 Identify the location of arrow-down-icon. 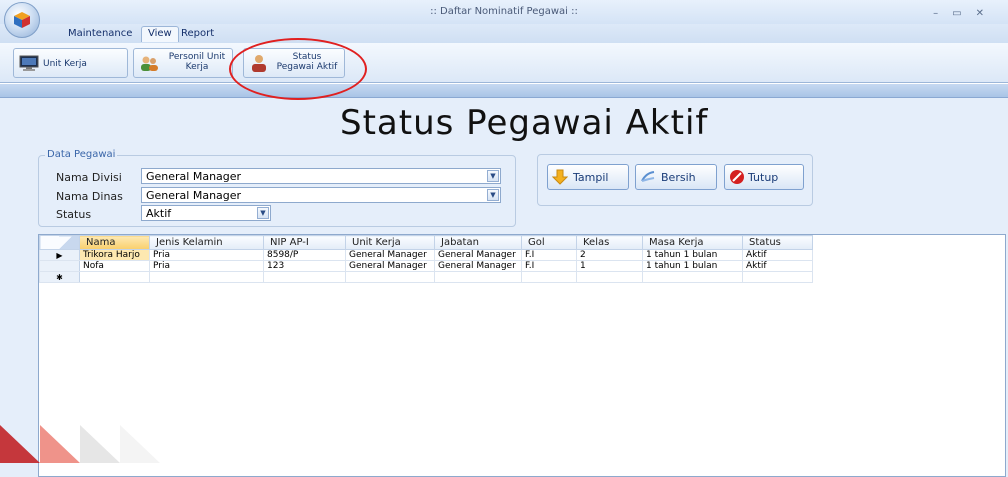
(560, 177).